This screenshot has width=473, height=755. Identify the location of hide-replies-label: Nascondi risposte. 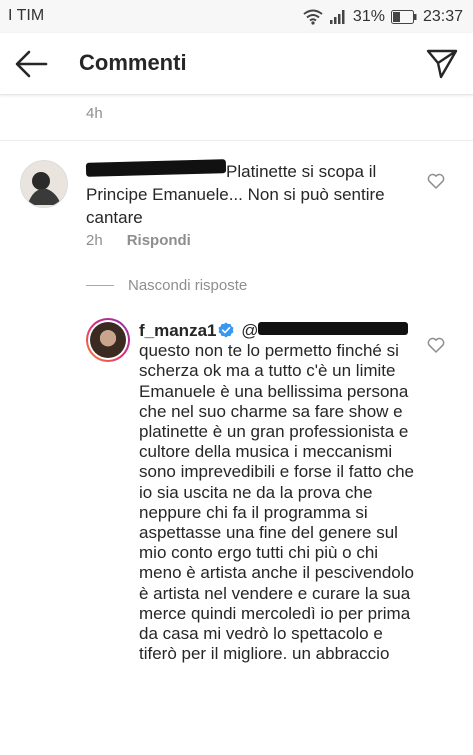
(188, 285).